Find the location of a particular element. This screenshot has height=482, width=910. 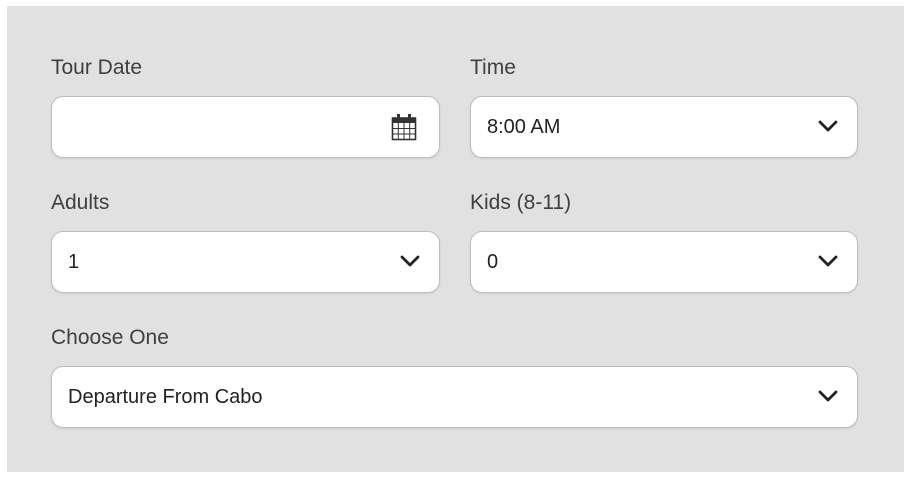

time-selected-value: 8:00 AM is located at coordinates (524, 127).